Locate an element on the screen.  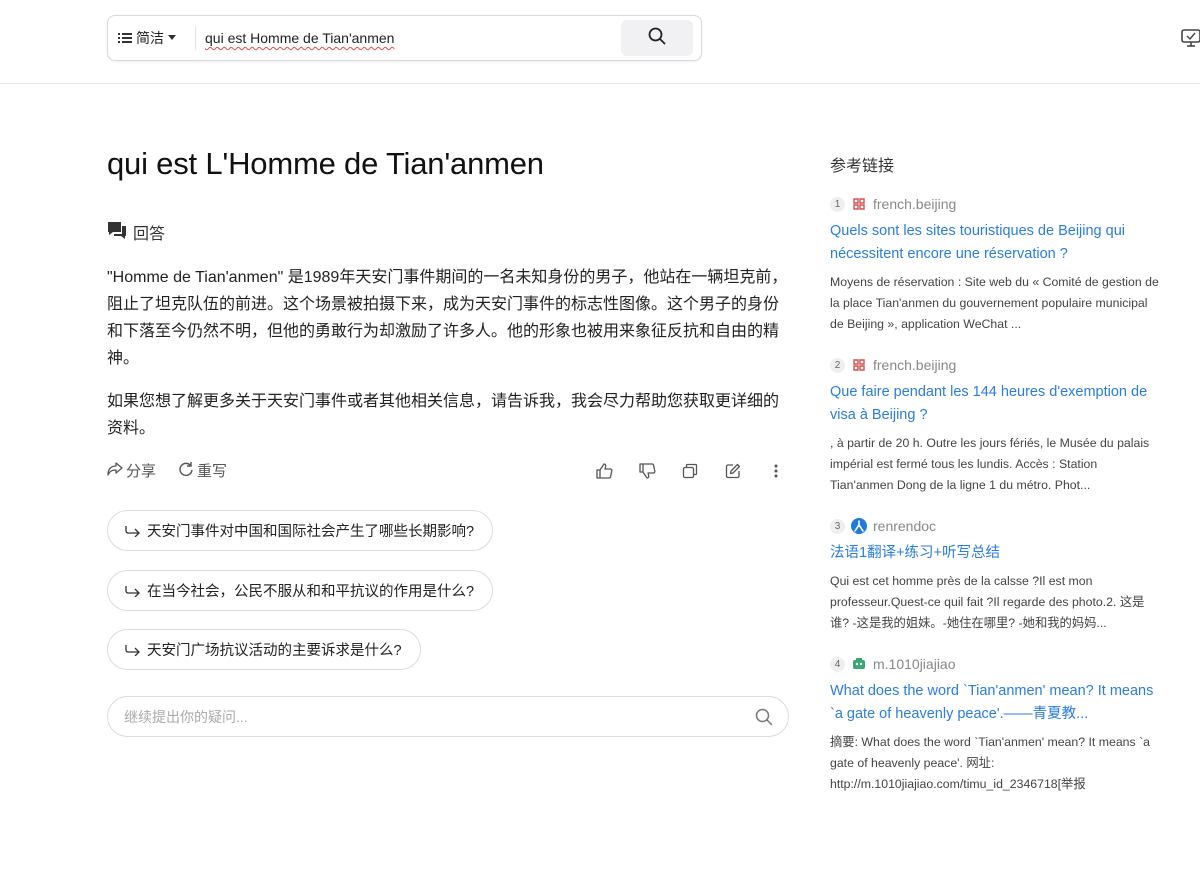
rewrite-button: 重写 is located at coordinates (202, 470).